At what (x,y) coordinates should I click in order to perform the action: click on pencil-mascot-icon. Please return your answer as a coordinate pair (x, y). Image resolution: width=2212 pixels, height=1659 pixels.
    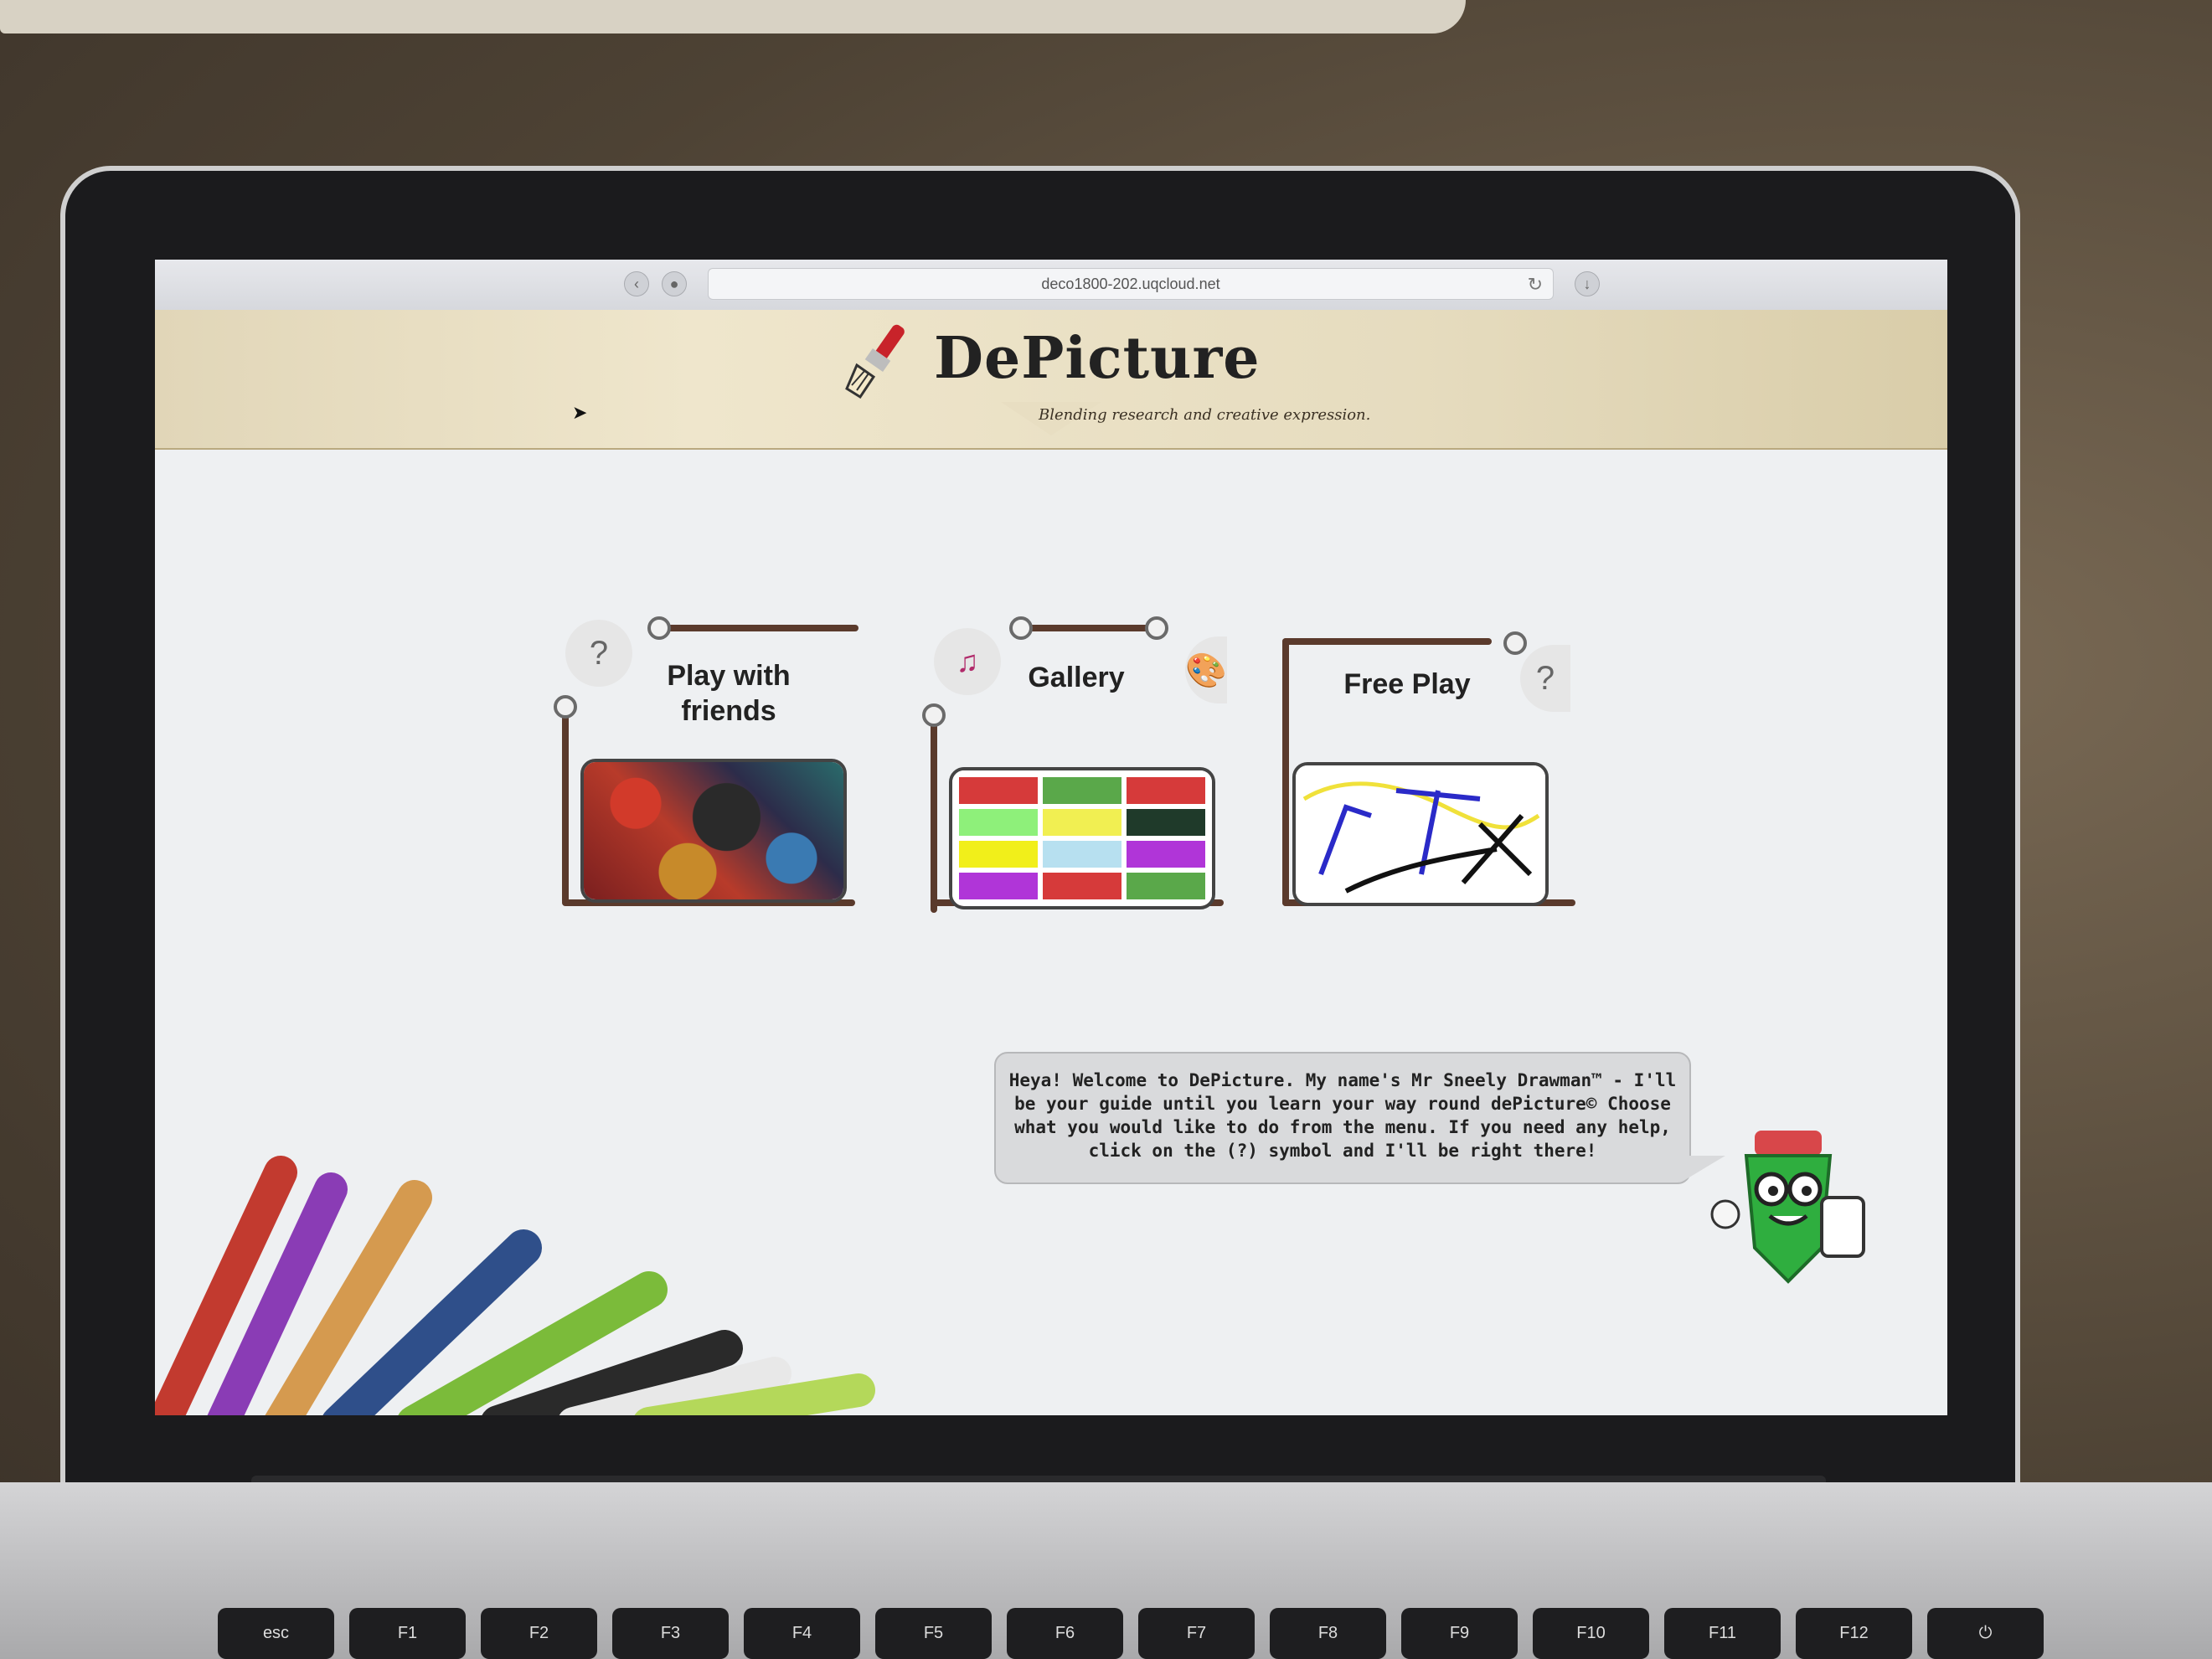
    Looking at the image, I should click on (1788, 1206).